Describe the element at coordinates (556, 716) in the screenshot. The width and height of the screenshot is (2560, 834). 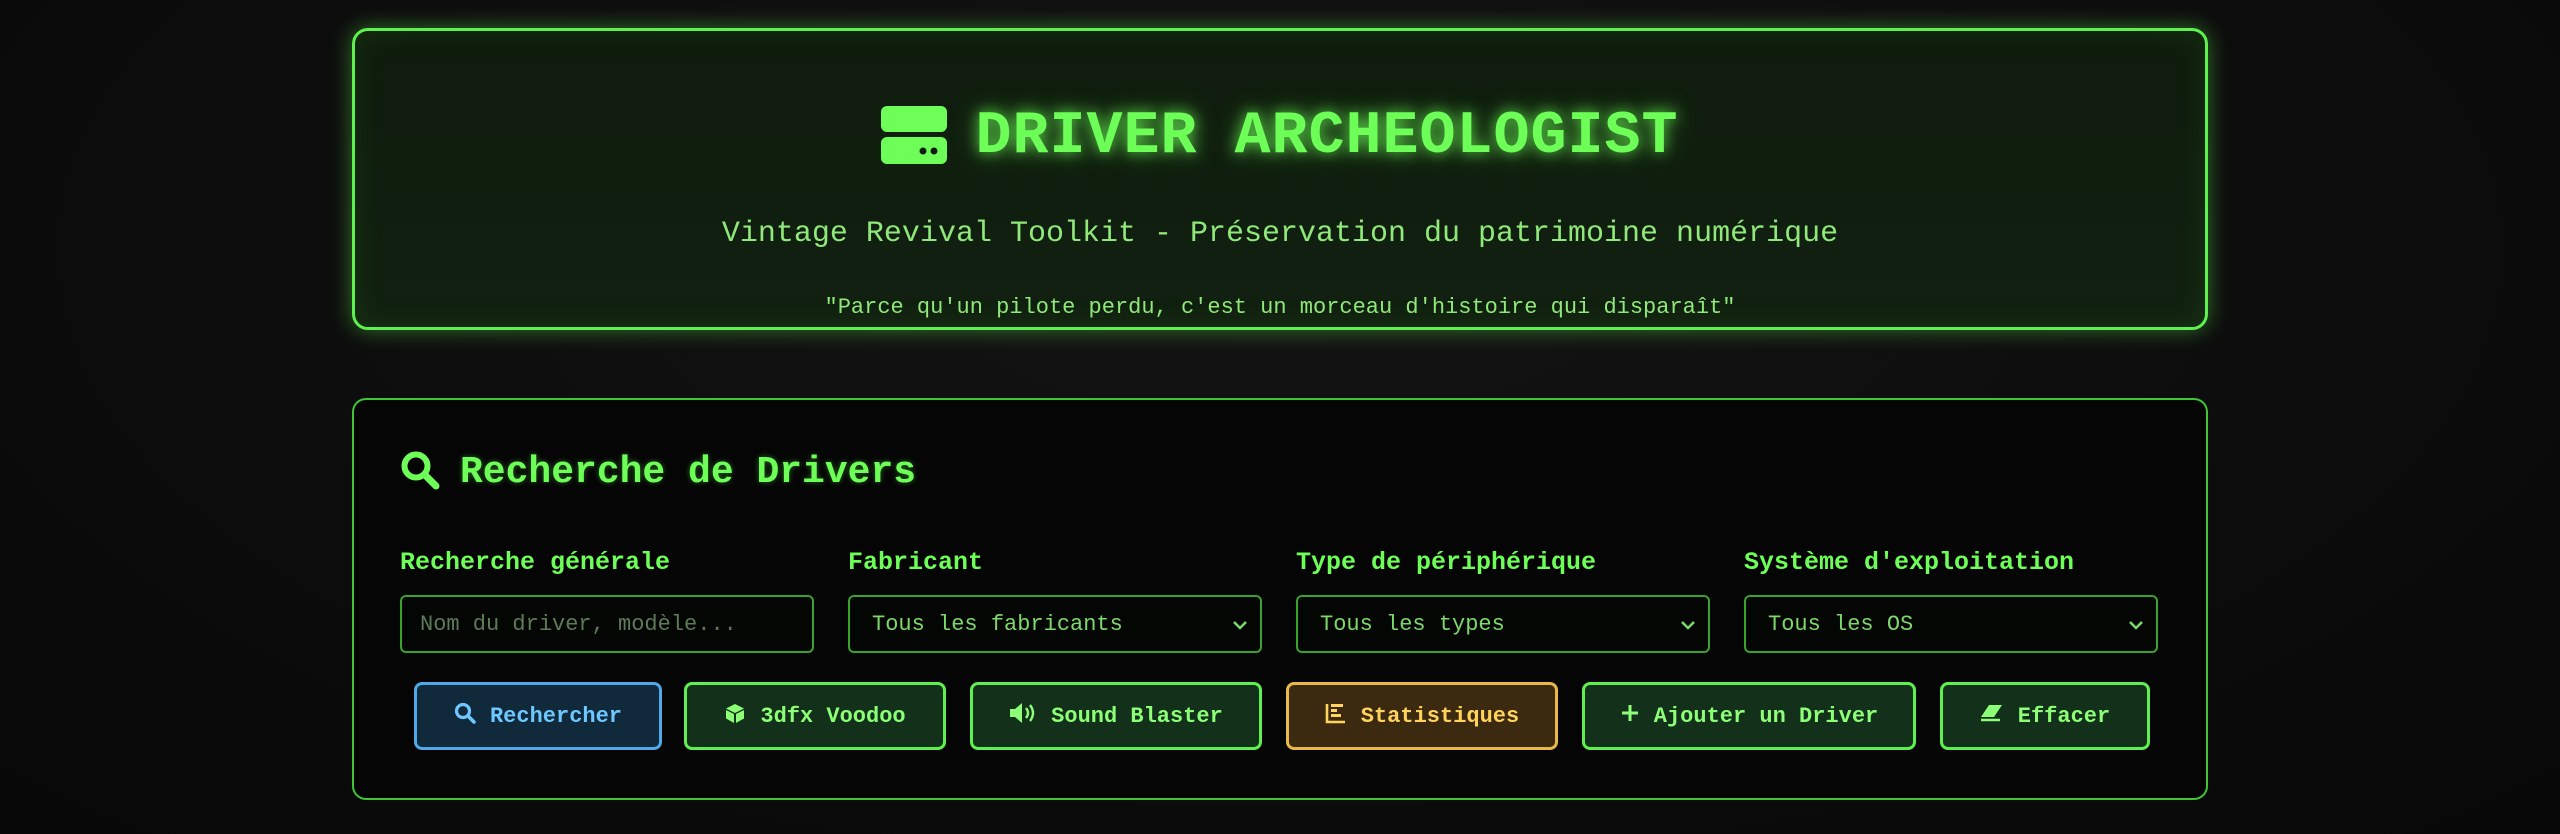
I see `search-button-label: Rechercher` at that location.